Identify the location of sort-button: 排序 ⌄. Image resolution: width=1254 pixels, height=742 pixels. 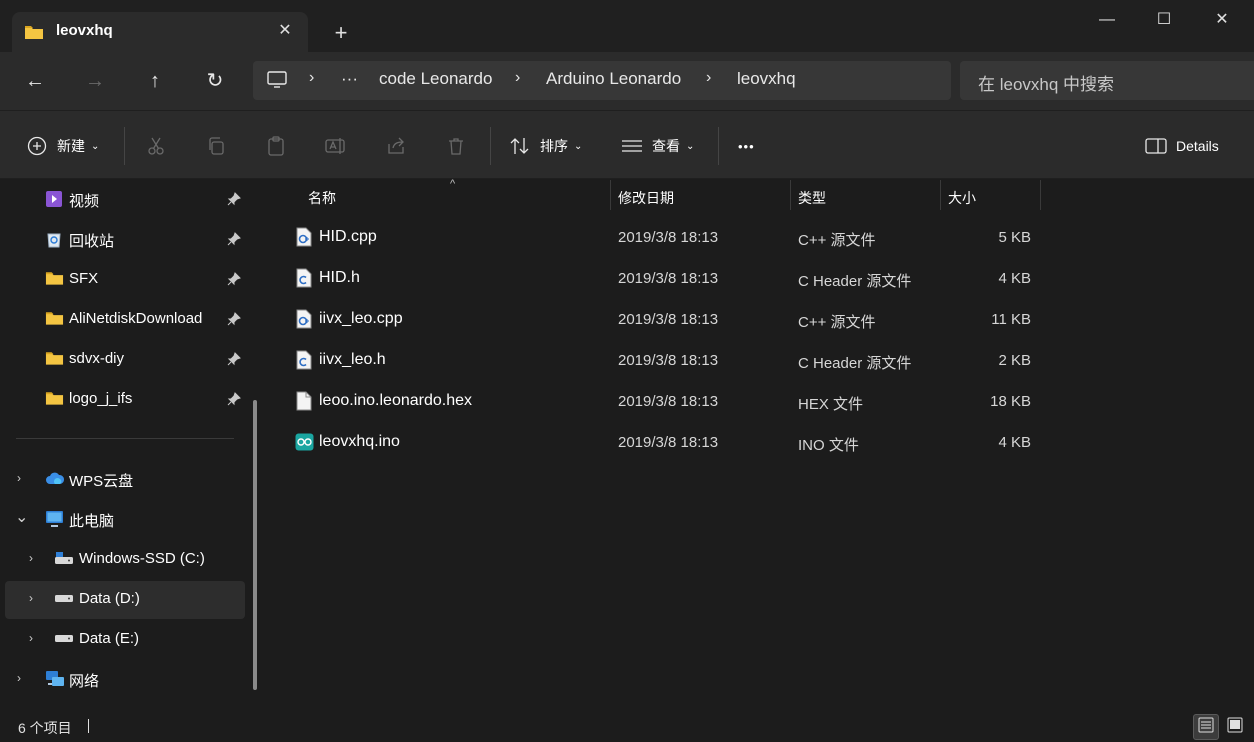
(545, 146).